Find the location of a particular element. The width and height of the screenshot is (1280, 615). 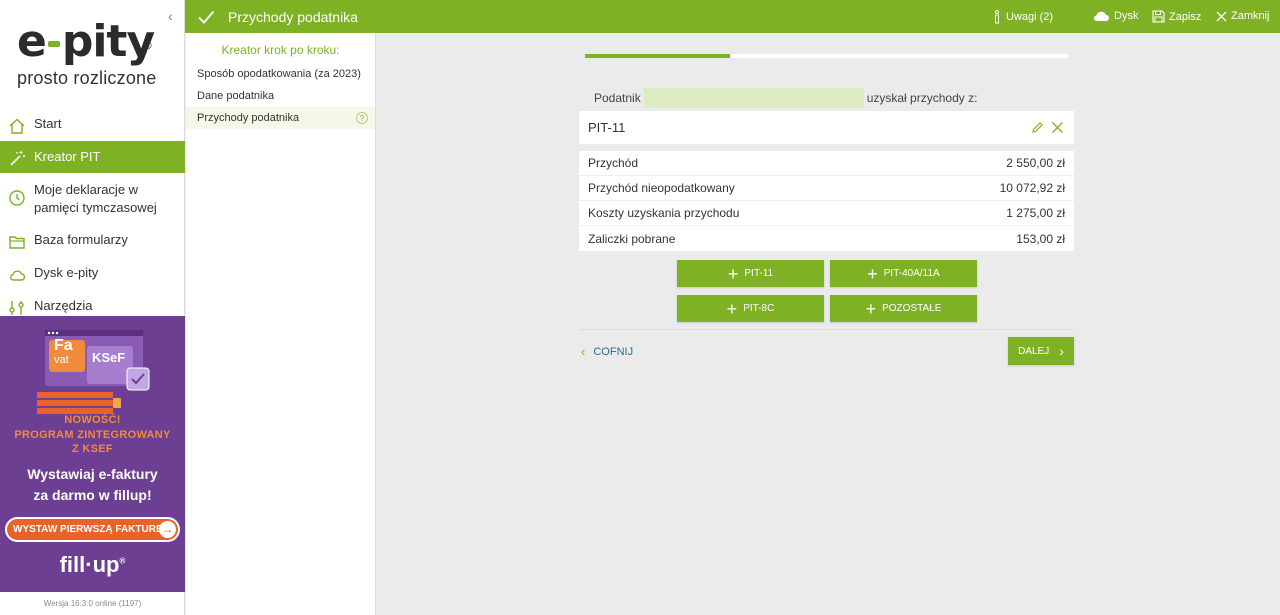

back-button: ‹ COFNIJ is located at coordinates (607, 351).